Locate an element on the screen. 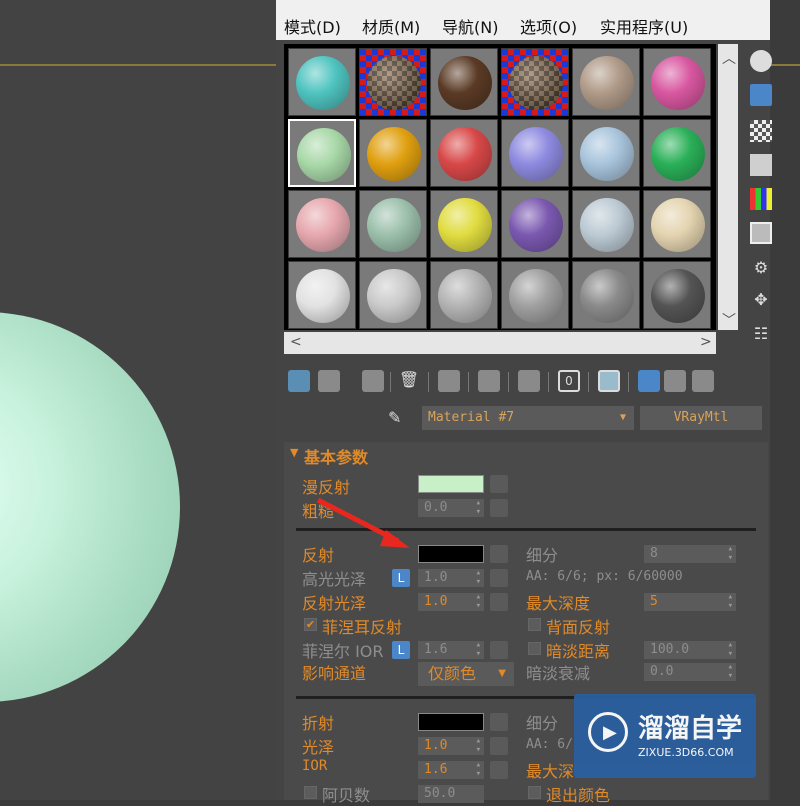 The image size is (800, 806). annotation-arrow-overlay is located at coordinates (363, 522).